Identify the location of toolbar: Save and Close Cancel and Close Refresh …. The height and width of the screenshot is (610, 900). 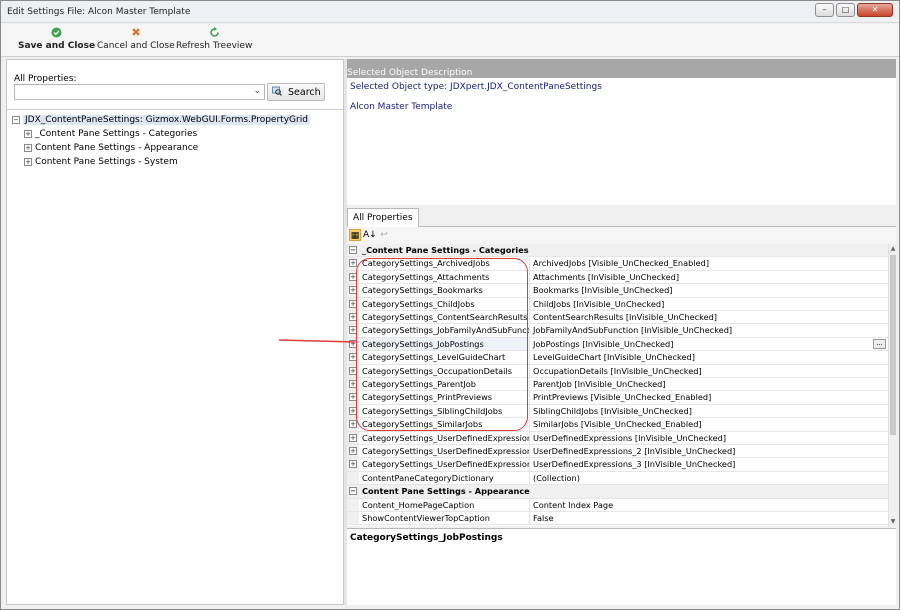
(450, 40).